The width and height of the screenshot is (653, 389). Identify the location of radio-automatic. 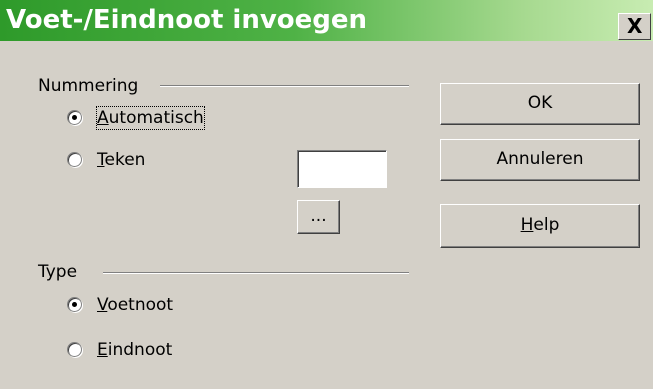
(74, 117).